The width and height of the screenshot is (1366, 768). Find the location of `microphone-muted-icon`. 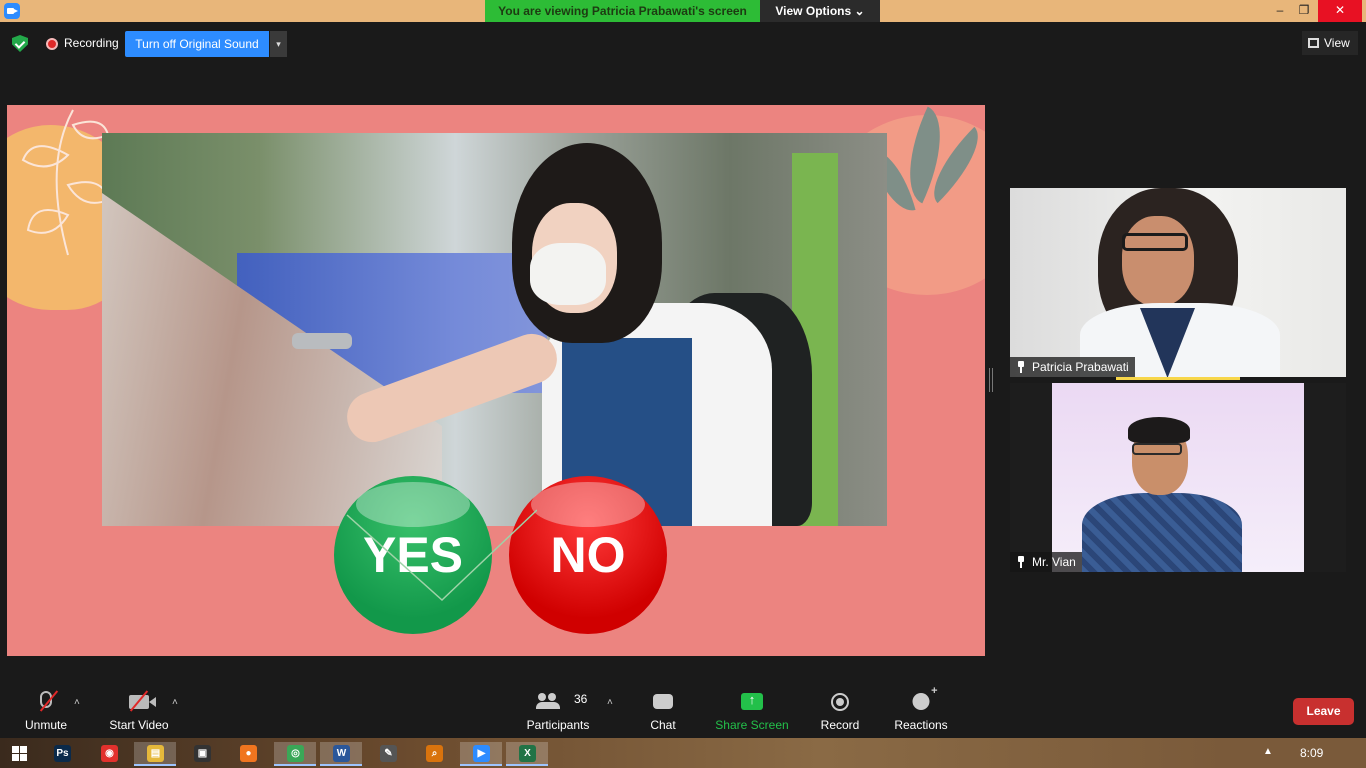

microphone-muted-icon is located at coordinates (49, 701).